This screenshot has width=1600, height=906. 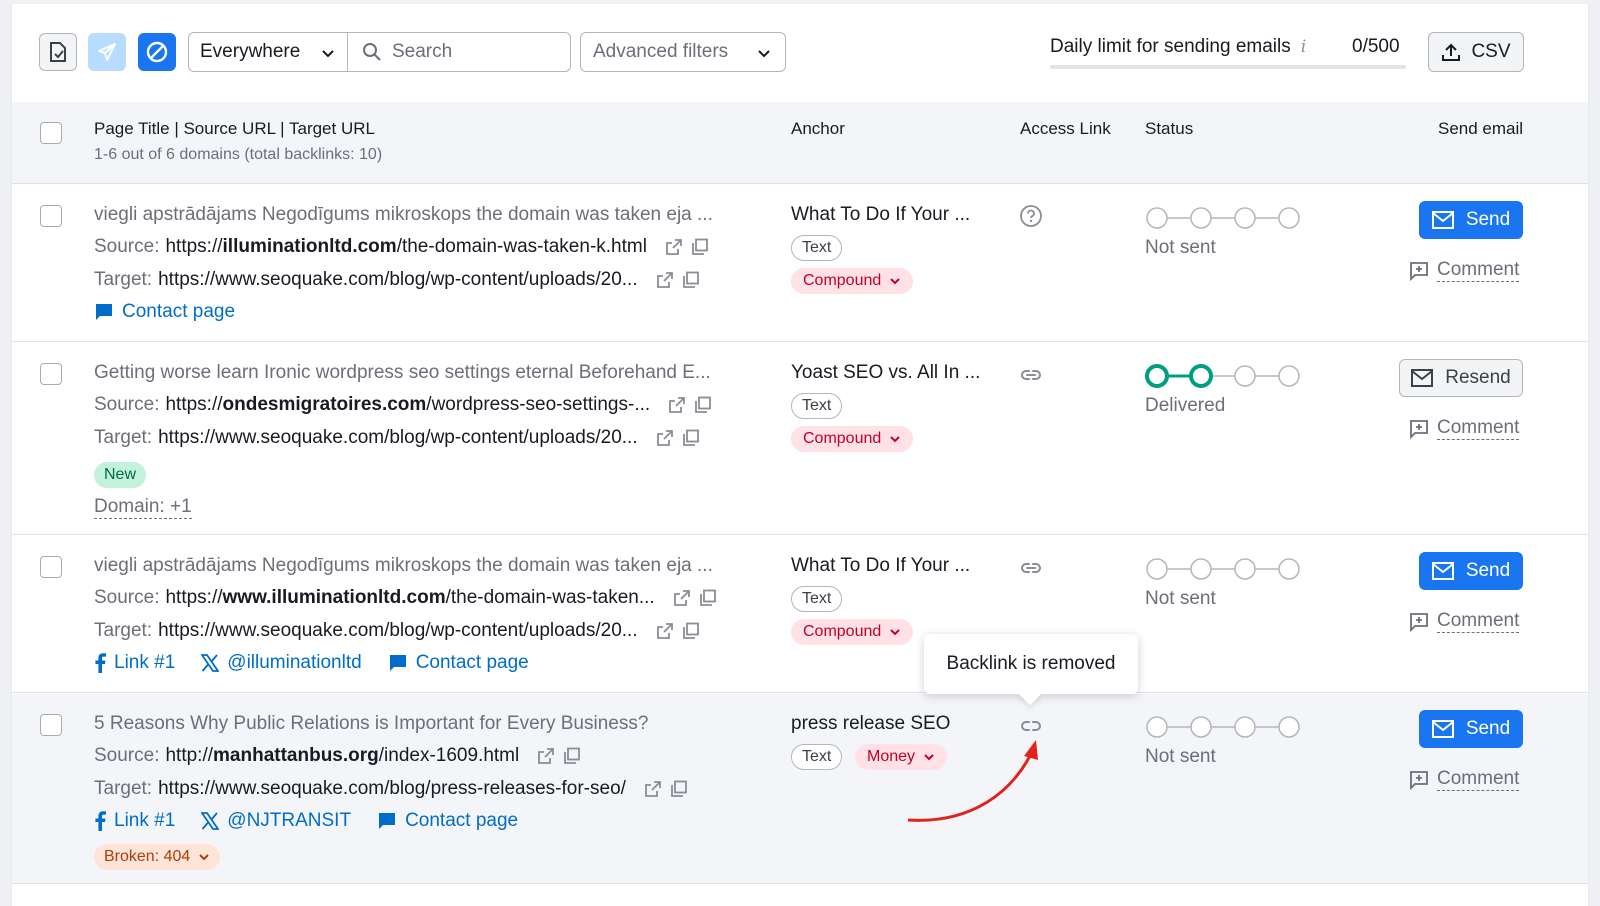 What do you see at coordinates (1461, 378) in the screenshot?
I see `resend-button: Resend` at bounding box center [1461, 378].